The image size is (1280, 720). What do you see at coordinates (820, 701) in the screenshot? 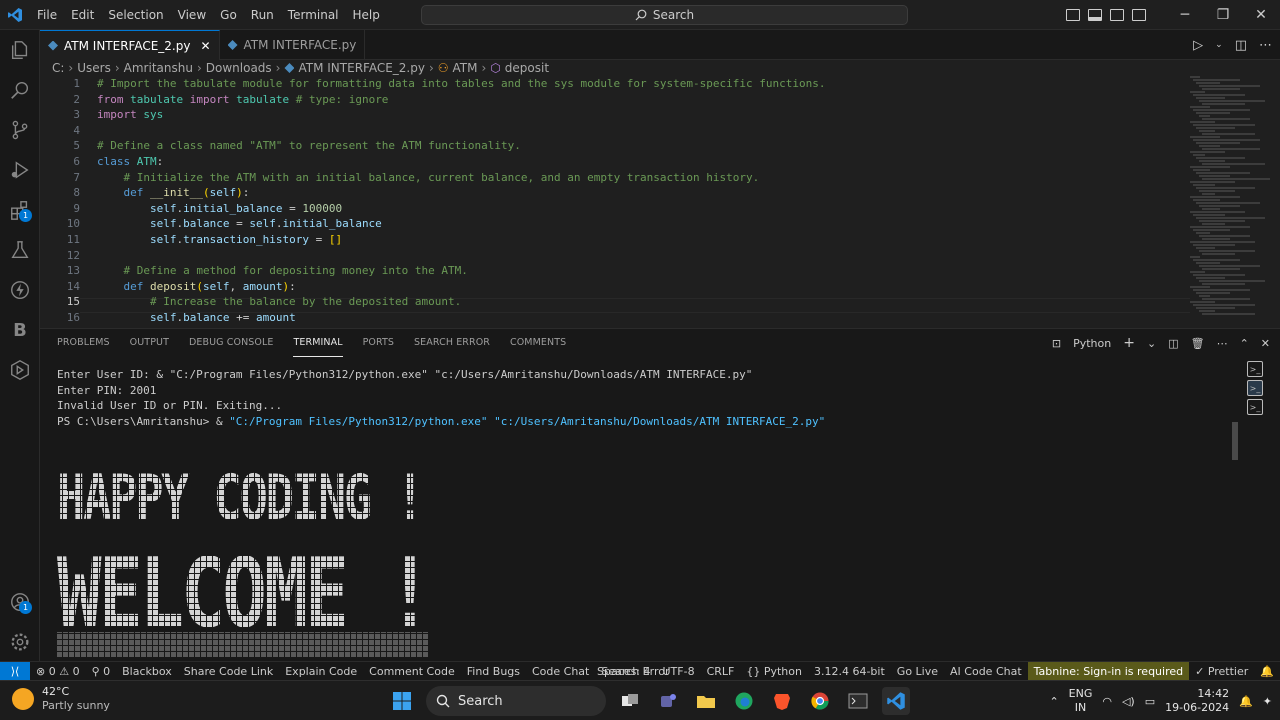
I see `chrome-browser-icon` at bounding box center [820, 701].